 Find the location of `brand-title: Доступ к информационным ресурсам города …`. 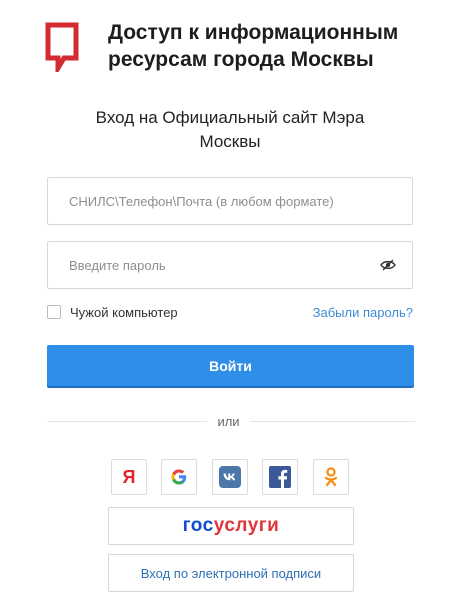

brand-title: Доступ к информационным ресурсам города … is located at coordinates (278, 46).